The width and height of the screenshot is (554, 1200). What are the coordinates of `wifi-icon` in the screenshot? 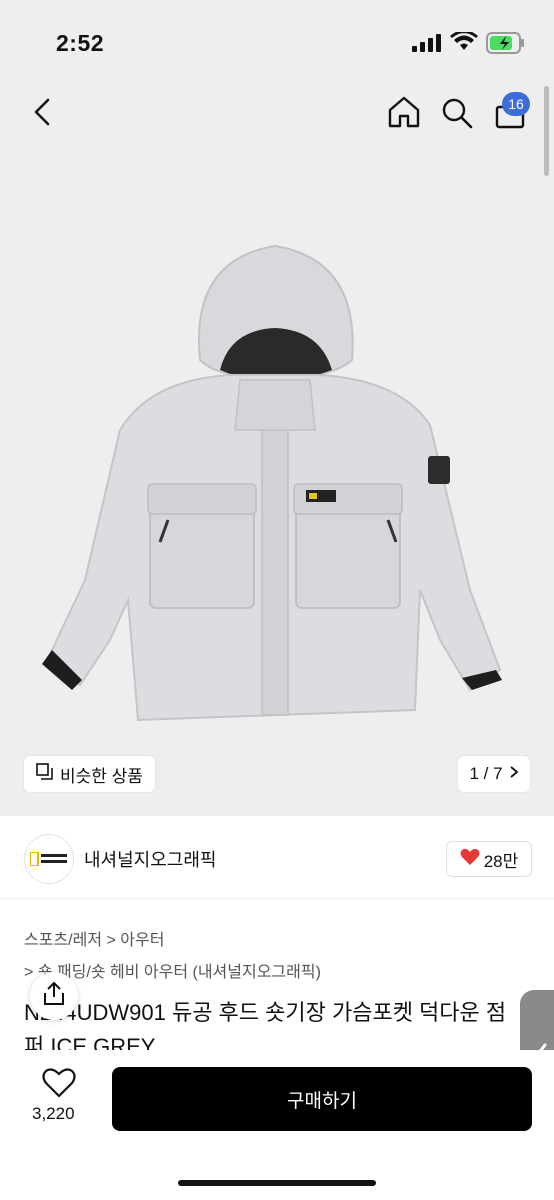 It's located at (464, 43).